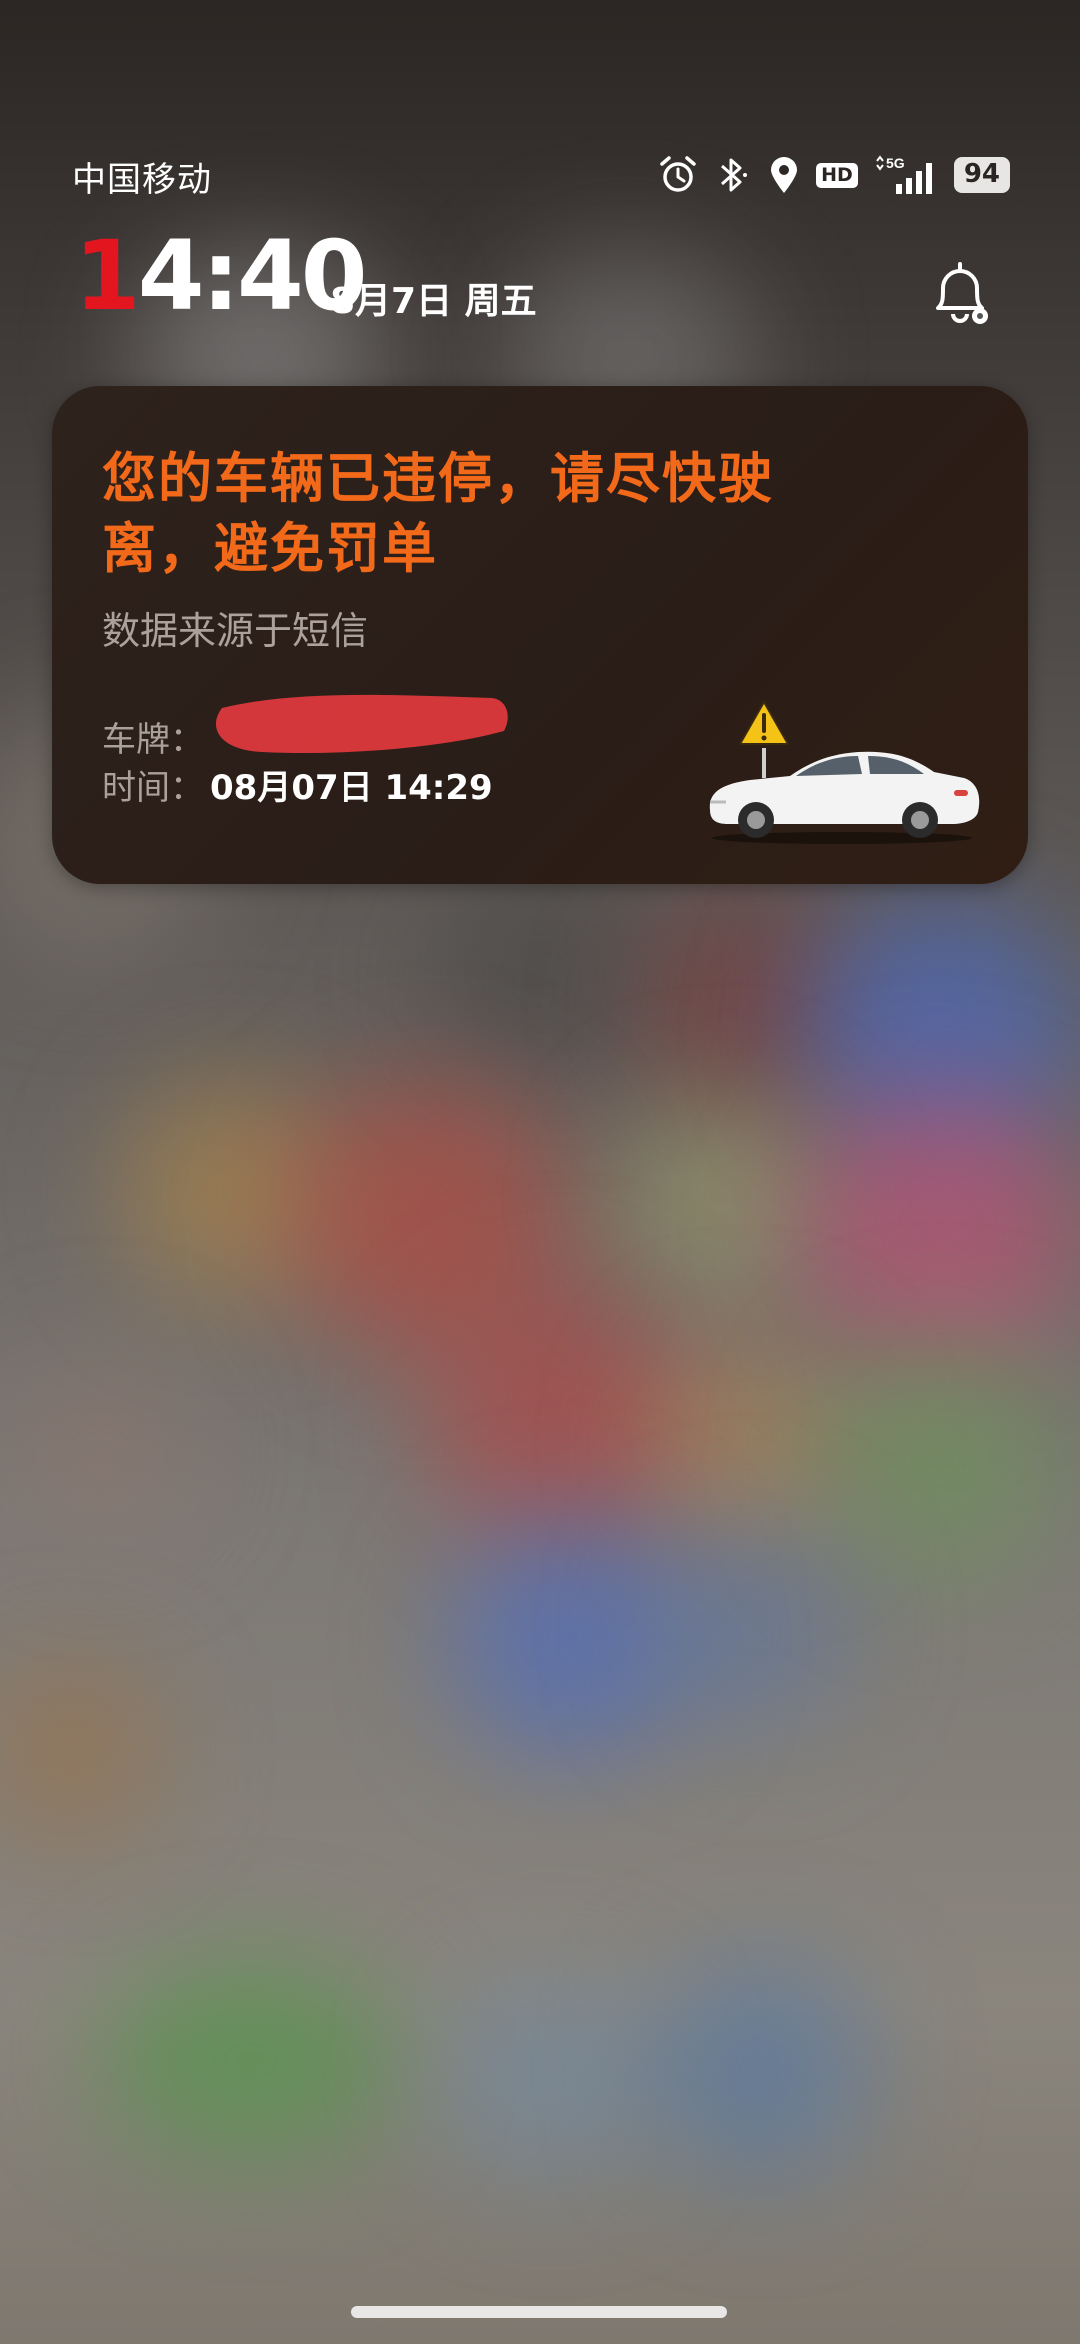  What do you see at coordinates (895, 163) in the screenshot?
I see `svg-text: 5G` at bounding box center [895, 163].